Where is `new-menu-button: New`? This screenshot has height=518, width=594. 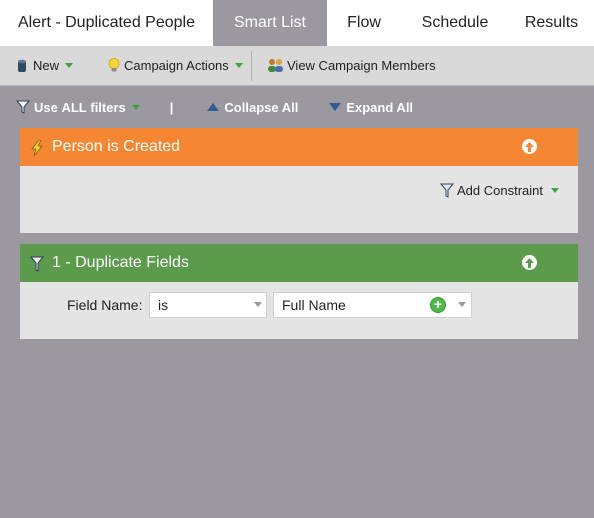
new-menu-button: New is located at coordinates (49, 65).